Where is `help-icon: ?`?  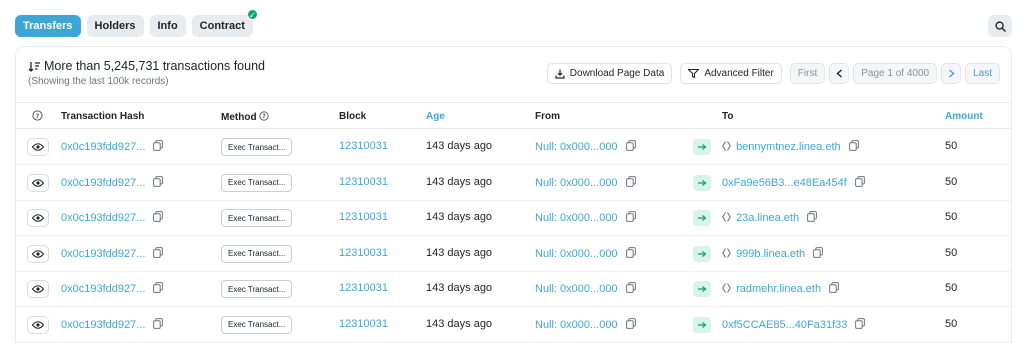
help-icon: ? is located at coordinates (37, 117).